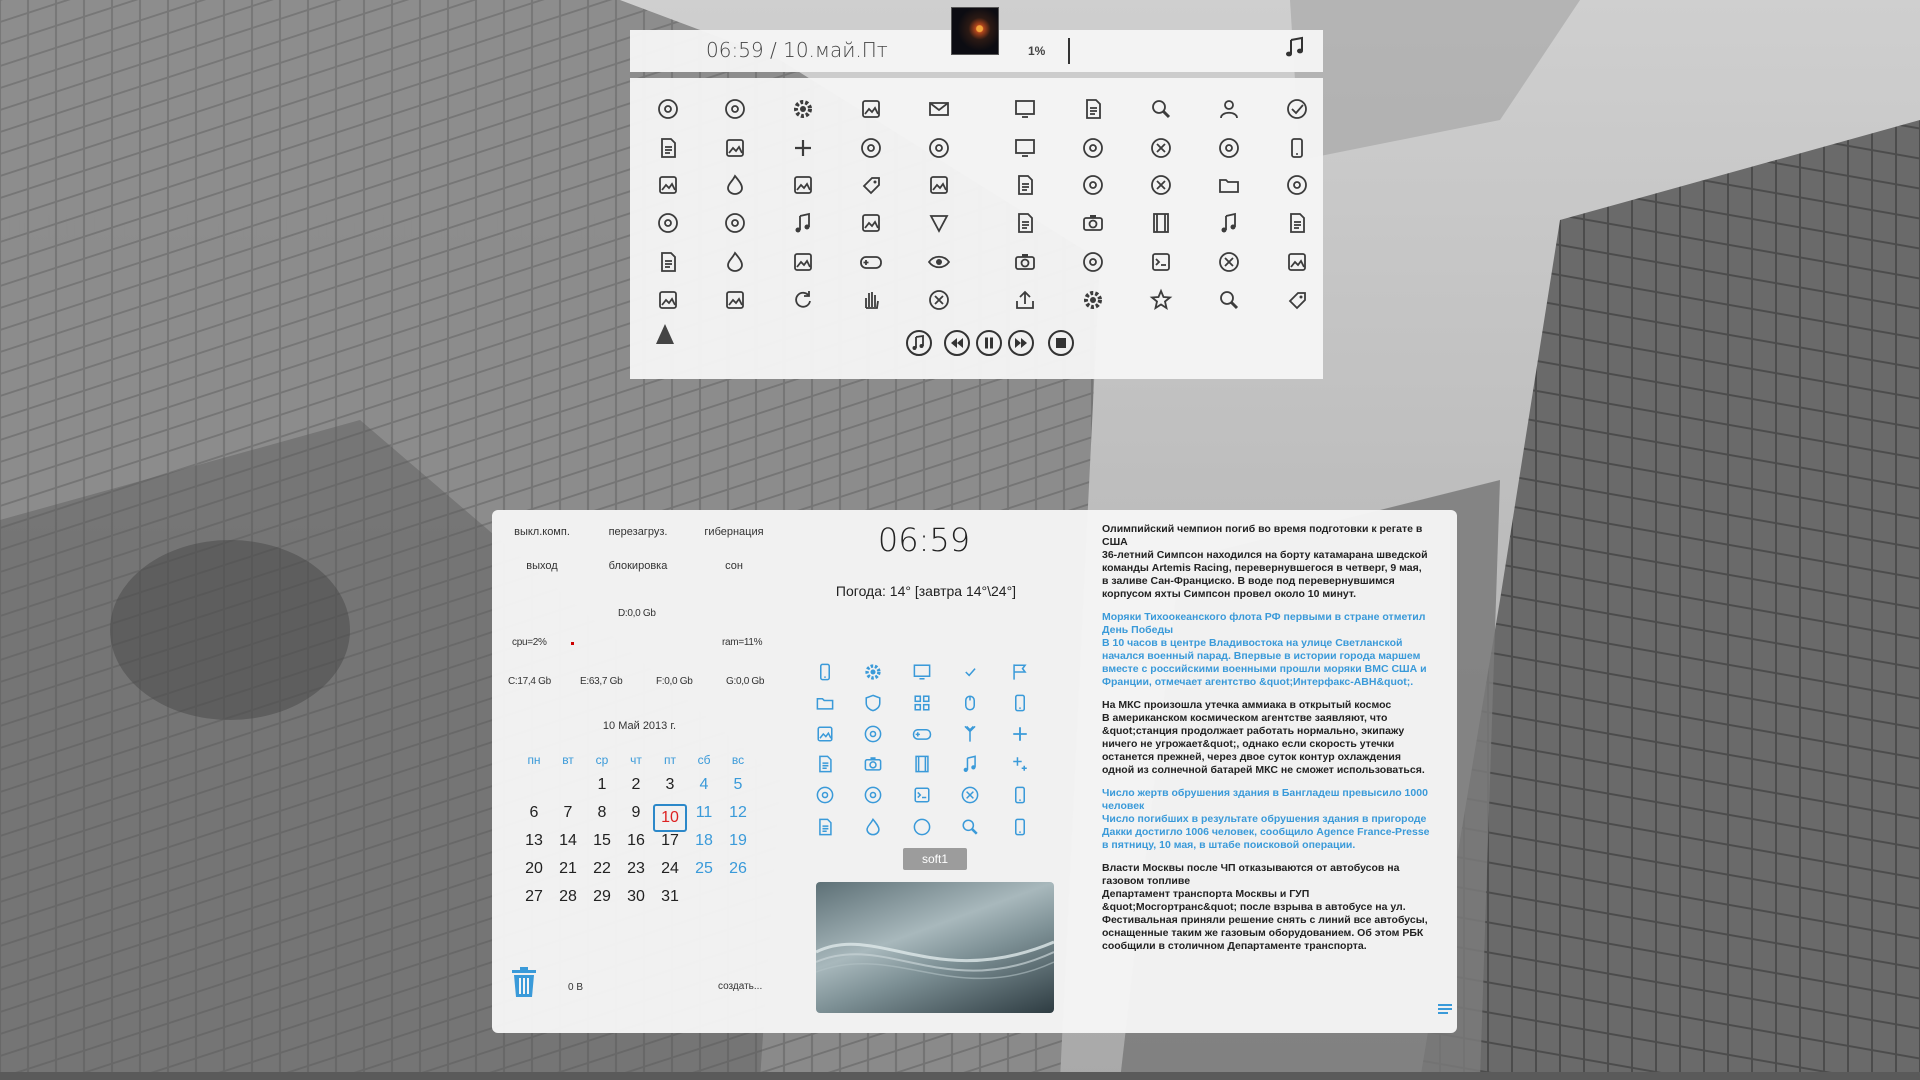 The height and width of the screenshot is (1080, 1920). What do you see at coordinates (704, 785) in the screenshot?
I see `calendar-day: 4` at bounding box center [704, 785].